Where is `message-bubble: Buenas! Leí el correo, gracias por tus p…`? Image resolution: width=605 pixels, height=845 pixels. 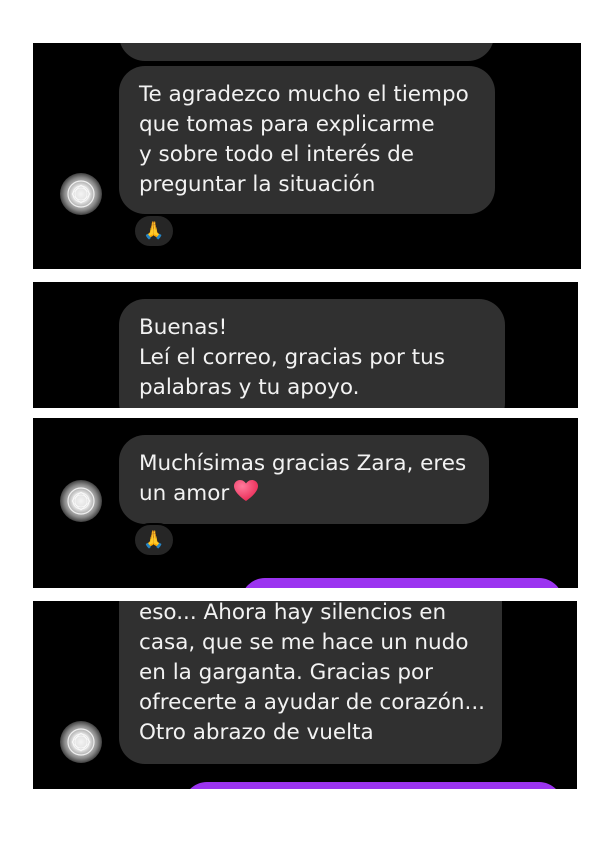
message-bubble: Buenas! Leí el correo, gracias por tus p… is located at coordinates (312, 353).